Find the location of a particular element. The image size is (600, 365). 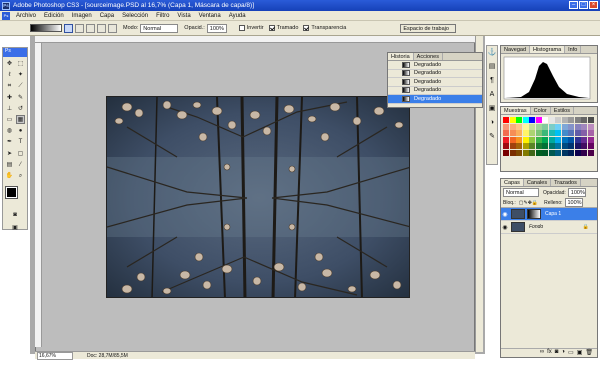

brush-tool-icon: ✎ is located at coordinates (20, 97).